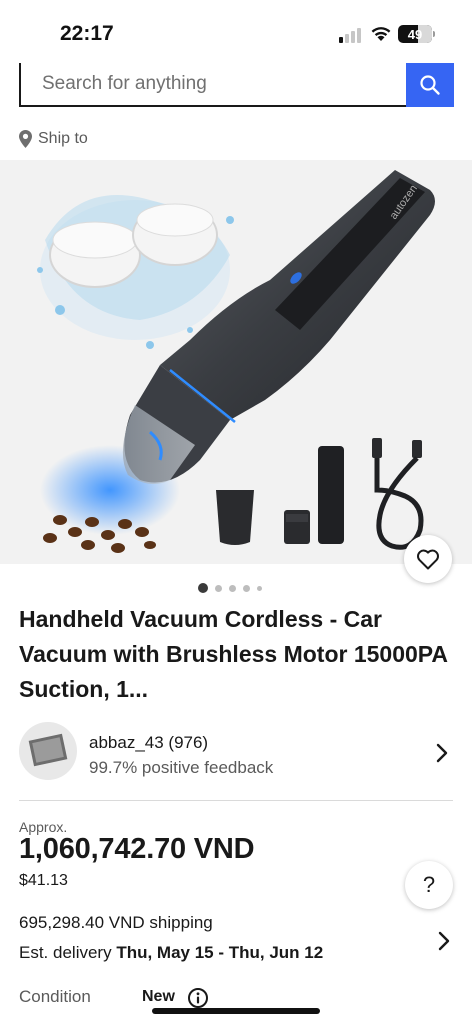  I want to click on status-bar: 22:17 49, so click(236, 33).